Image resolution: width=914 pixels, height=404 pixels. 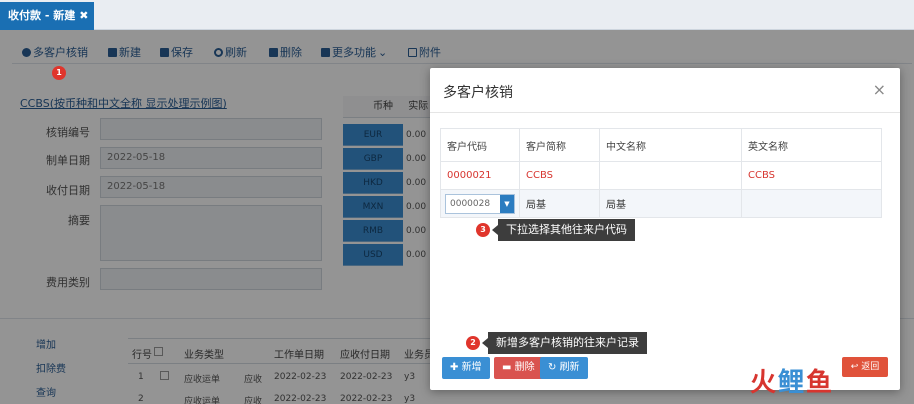 What do you see at coordinates (507, 203) in the screenshot?
I see `dropdown-arrow-icon: ▼` at bounding box center [507, 203].